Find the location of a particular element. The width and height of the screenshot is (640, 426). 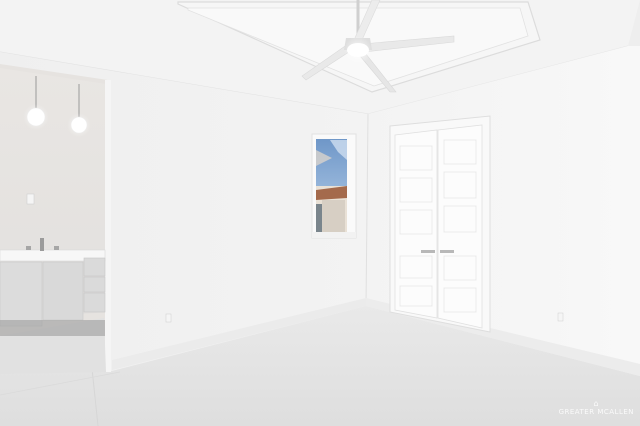

watermark-text: GREATER MCALLEN is located at coordinates (596, 412).